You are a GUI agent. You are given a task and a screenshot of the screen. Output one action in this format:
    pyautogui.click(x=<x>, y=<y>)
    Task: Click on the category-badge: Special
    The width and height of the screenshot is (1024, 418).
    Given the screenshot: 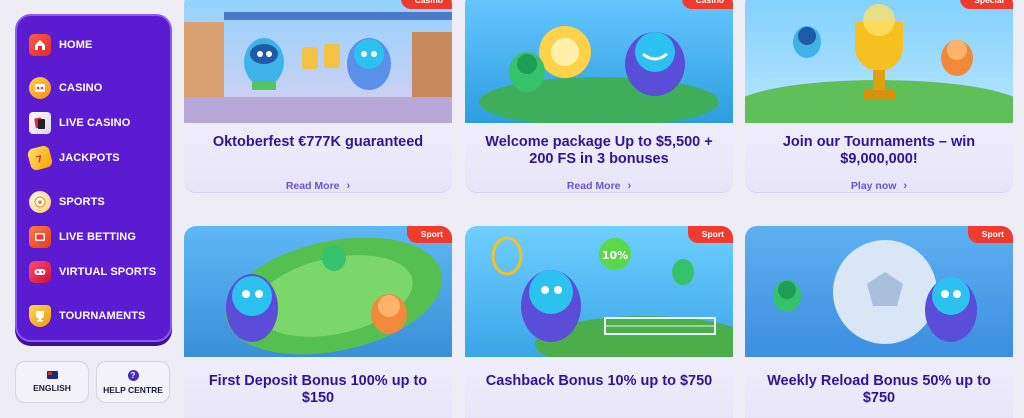 What is the action you would take?
    pyautogui.click(x=986, y=4)
    